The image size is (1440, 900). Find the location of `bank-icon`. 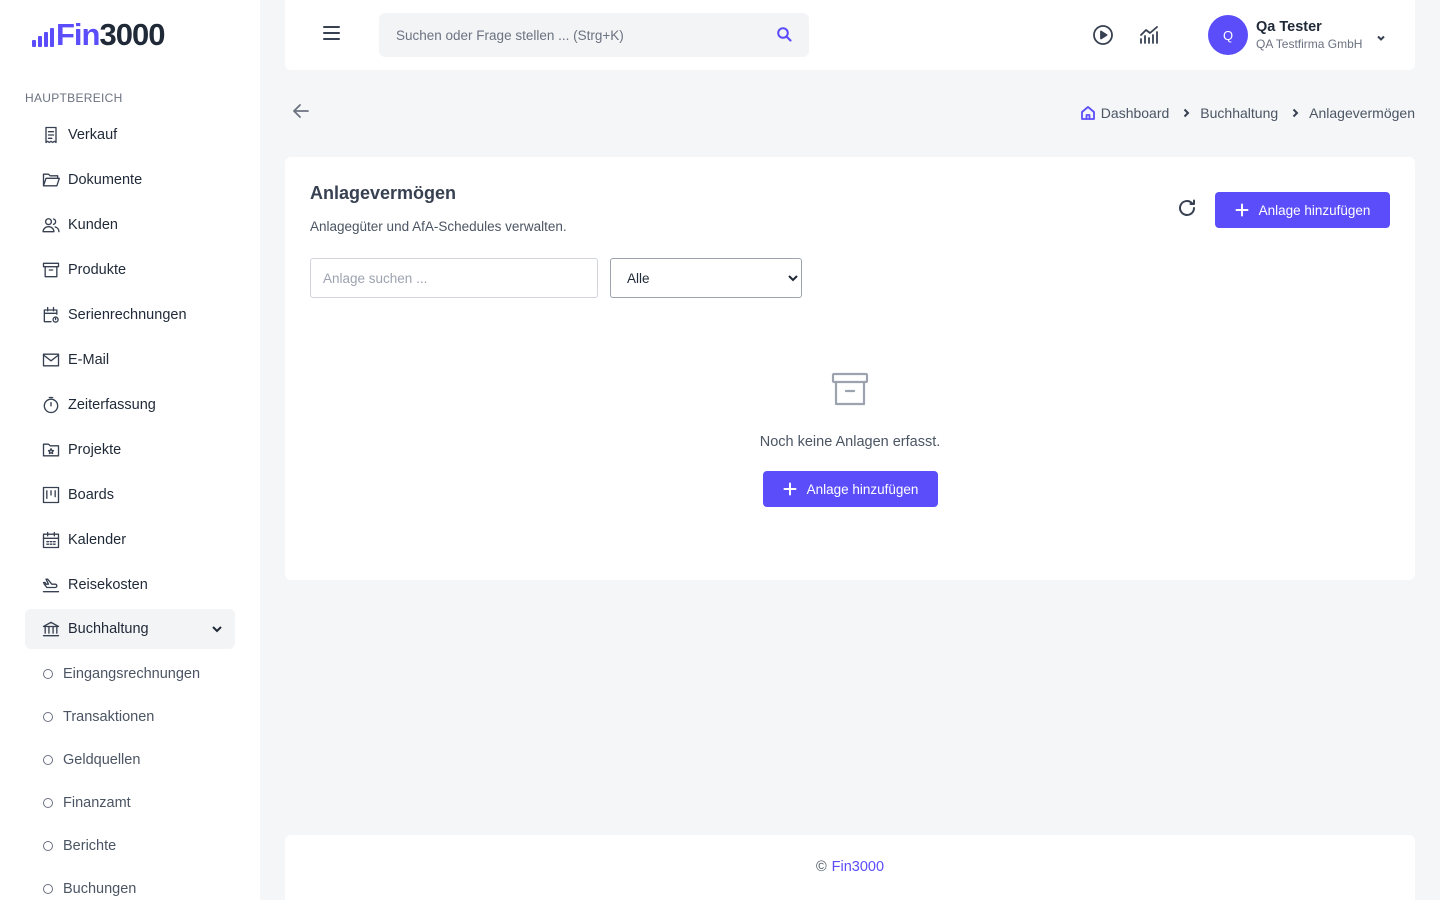

bank-icon is located at coordinates (51, 629).